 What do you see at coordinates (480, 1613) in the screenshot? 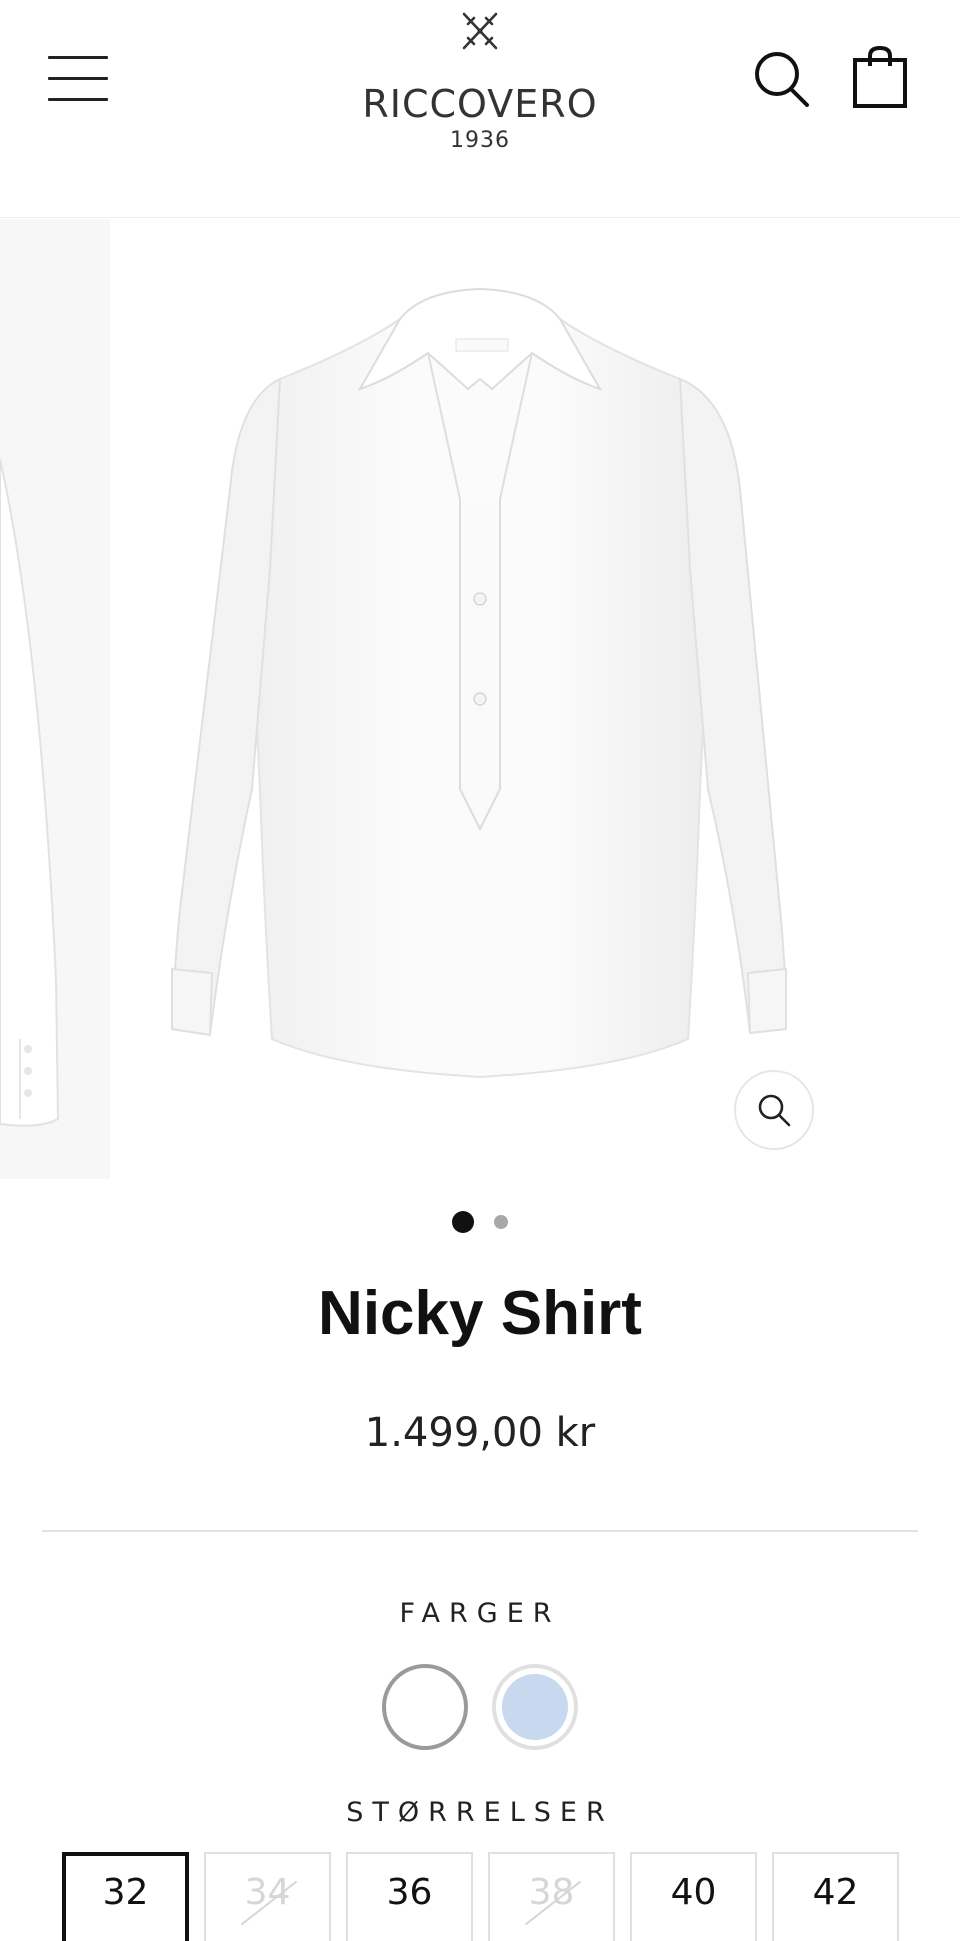
I see `colors-label: FARGER` at bounding box center [480, 1613].